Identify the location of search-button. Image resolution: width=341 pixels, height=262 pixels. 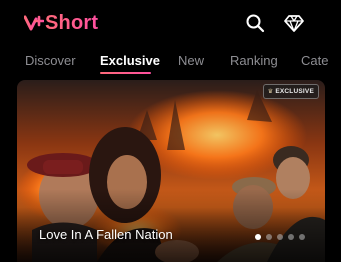
(255, 23).